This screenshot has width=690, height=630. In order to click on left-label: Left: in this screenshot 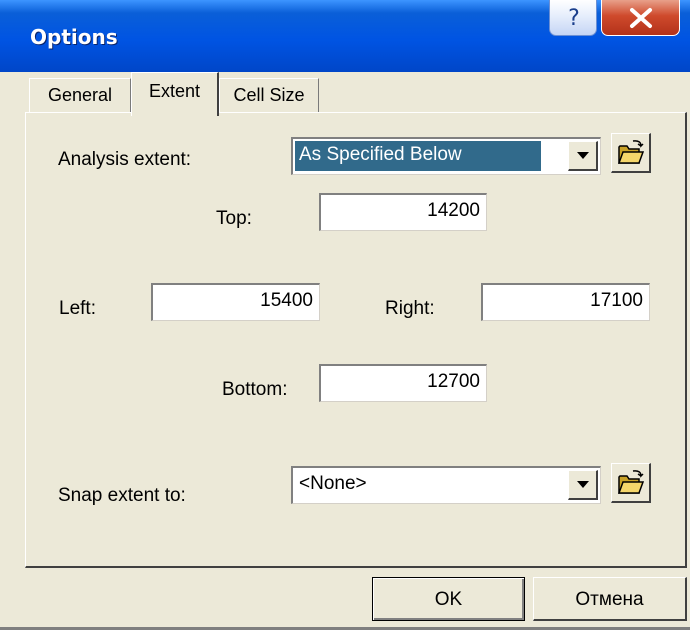, I will do `click(77, 308)`.